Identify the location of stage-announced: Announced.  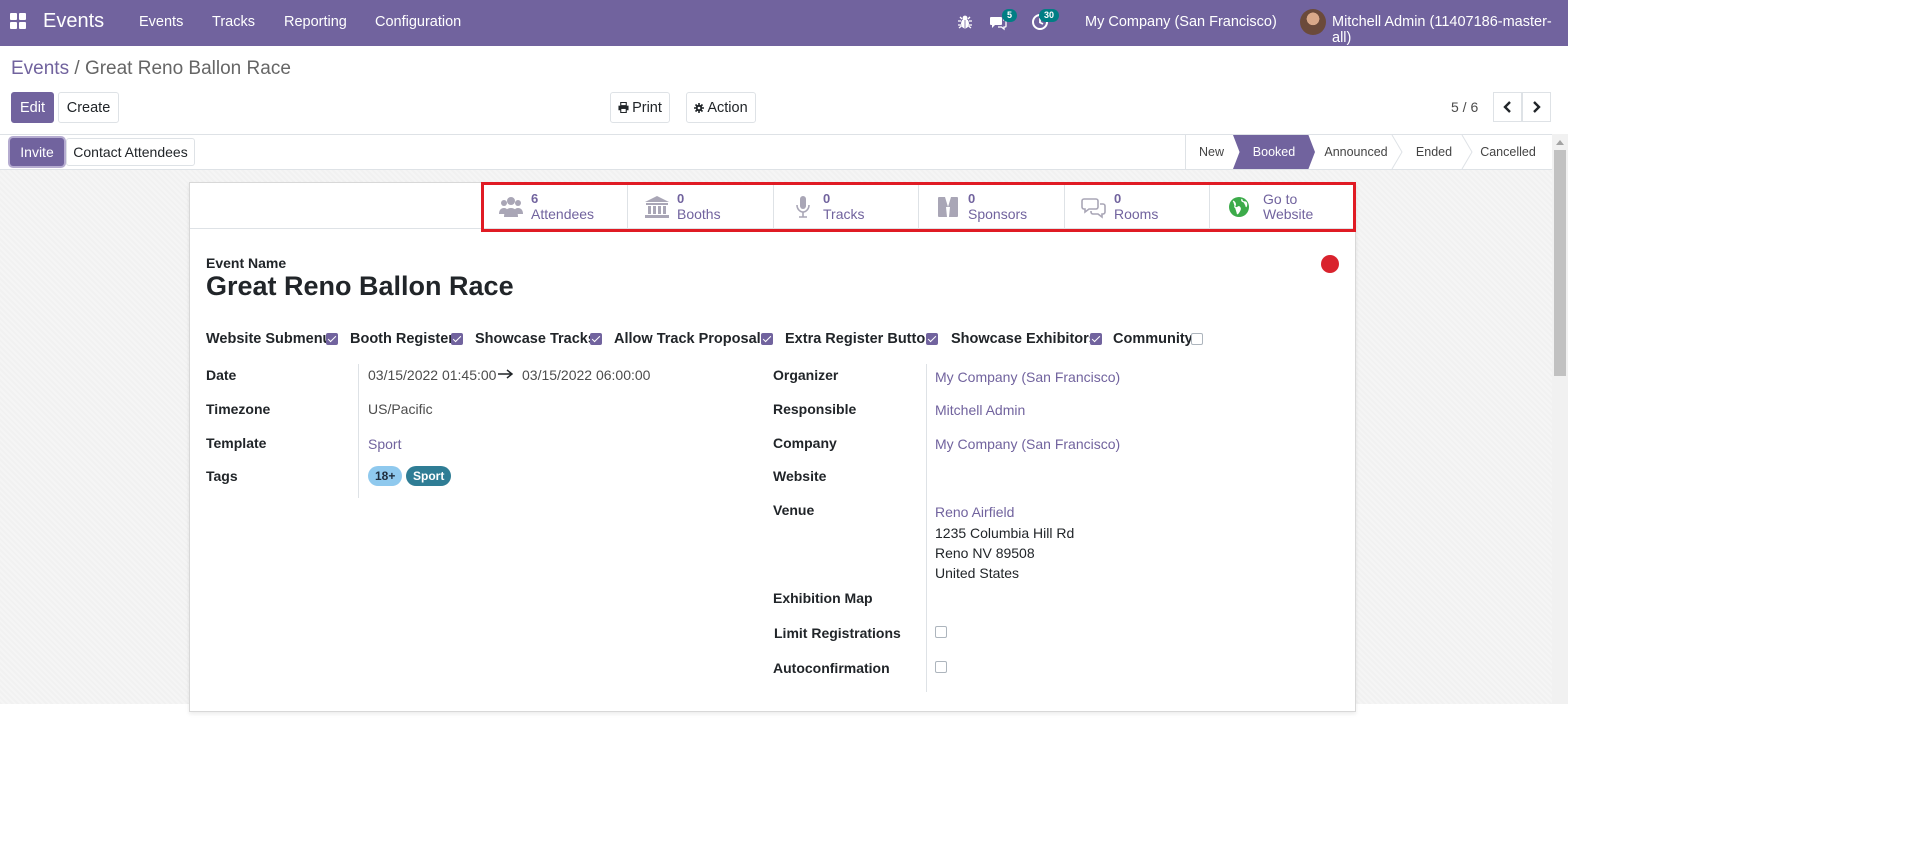
(1356, 152).